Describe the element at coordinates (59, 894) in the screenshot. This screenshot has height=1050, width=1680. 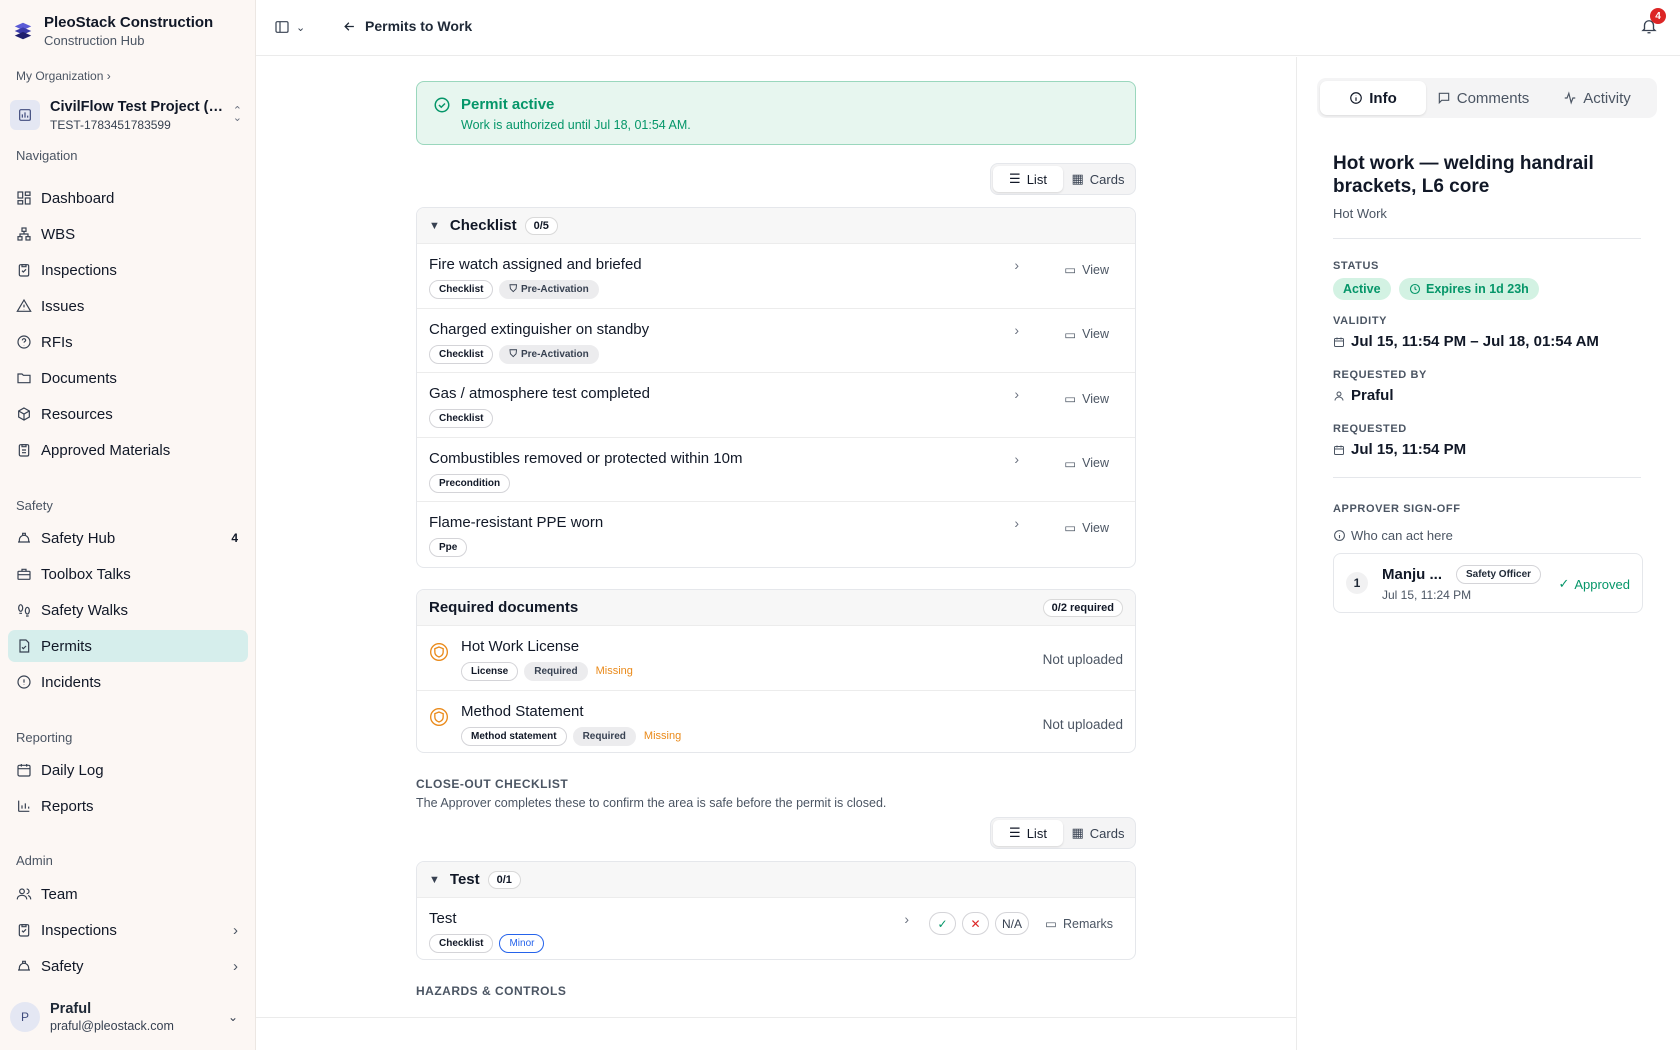
I see `sidebar-item-label: Team` at that location.